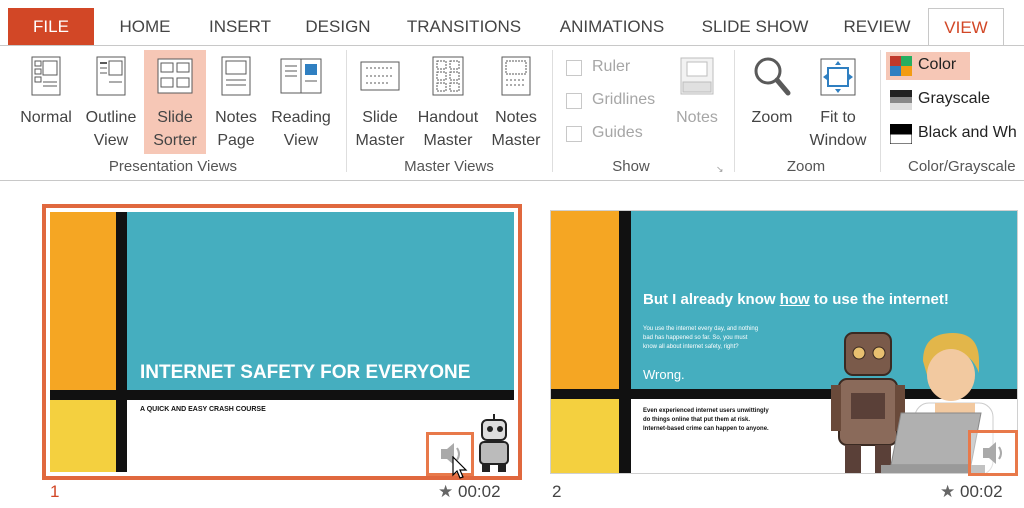  I want to click on slide-1-timing: ★ 00:02, so click(469, 492).